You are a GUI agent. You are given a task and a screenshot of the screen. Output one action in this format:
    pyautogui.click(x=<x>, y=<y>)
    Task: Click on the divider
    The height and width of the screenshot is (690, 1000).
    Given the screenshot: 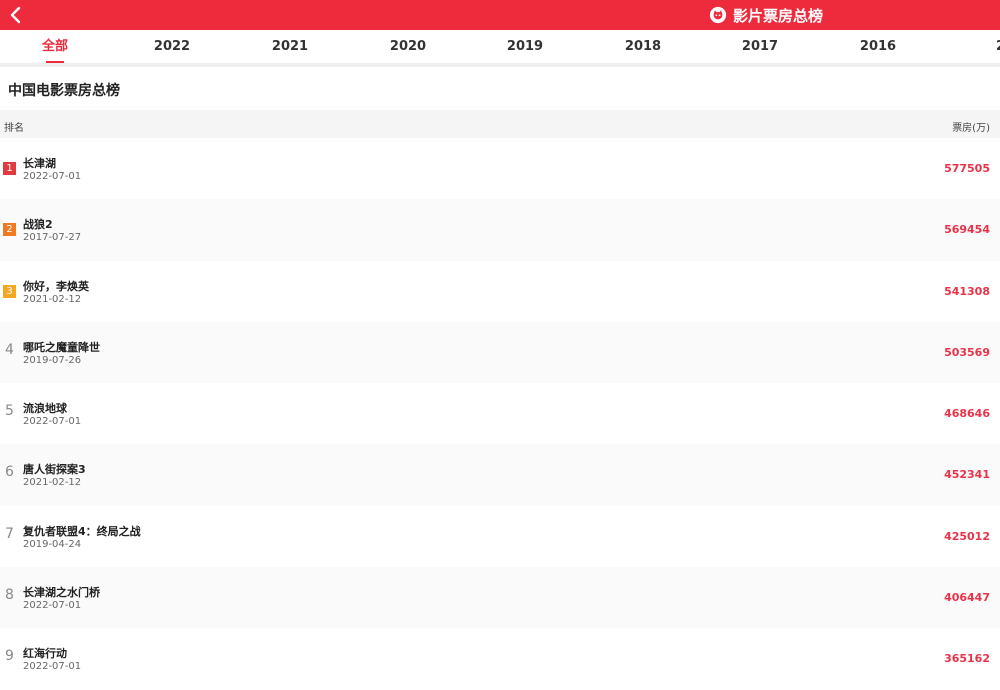 What is the action you would take?
    pyautogui.click(x=500, y=65)
    